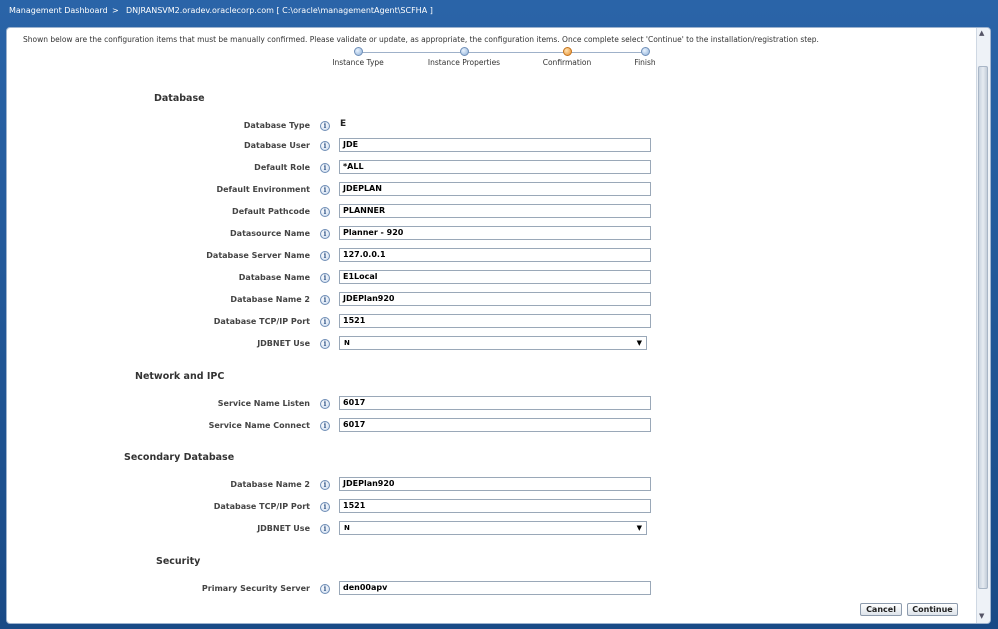  What do you see at coordinates (179, 98) in the screenshot?
I see `section-title-database: Database` at bounding box center [179, 98].